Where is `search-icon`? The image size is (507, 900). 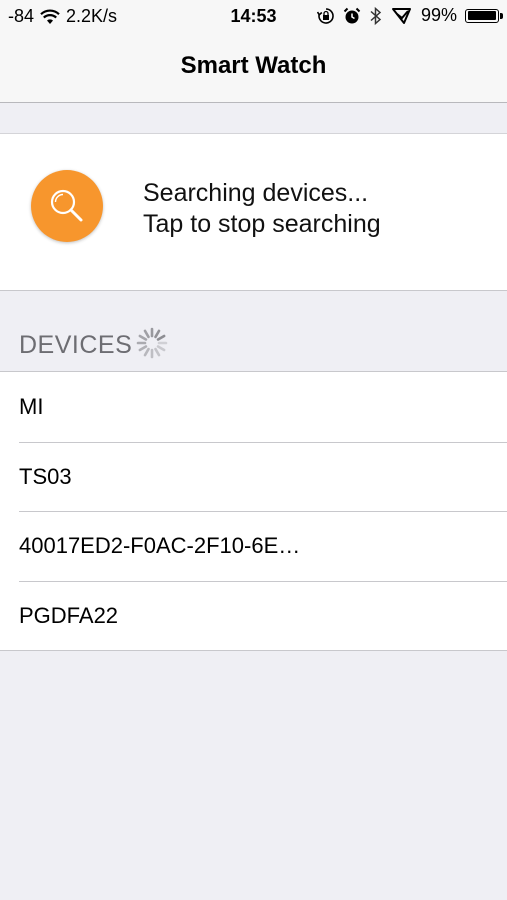 search-icon is located at coordinates (66, 205).